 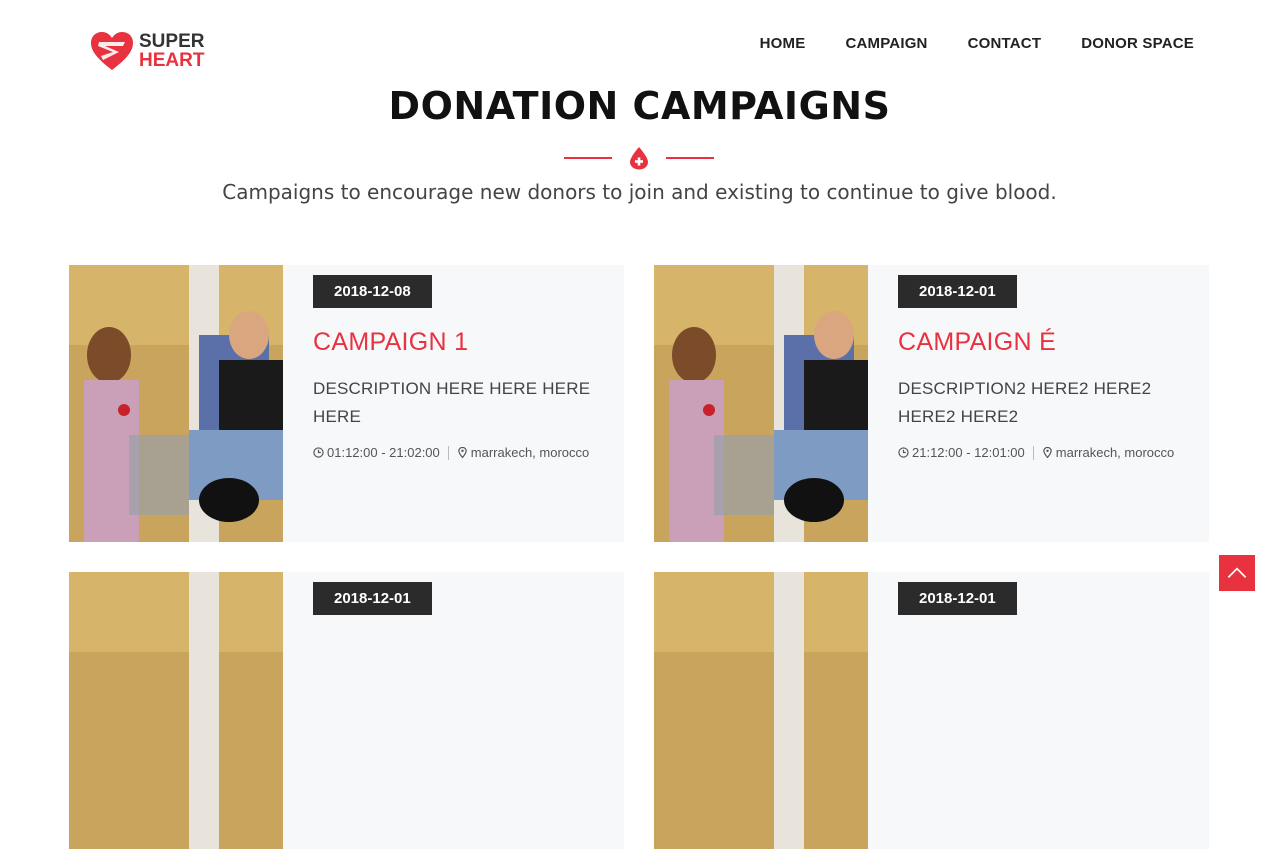 I want to click on campaign-meta: 21:12:00 - 12:01:00 marrakech, morocco, so click(x=1043, y=452).